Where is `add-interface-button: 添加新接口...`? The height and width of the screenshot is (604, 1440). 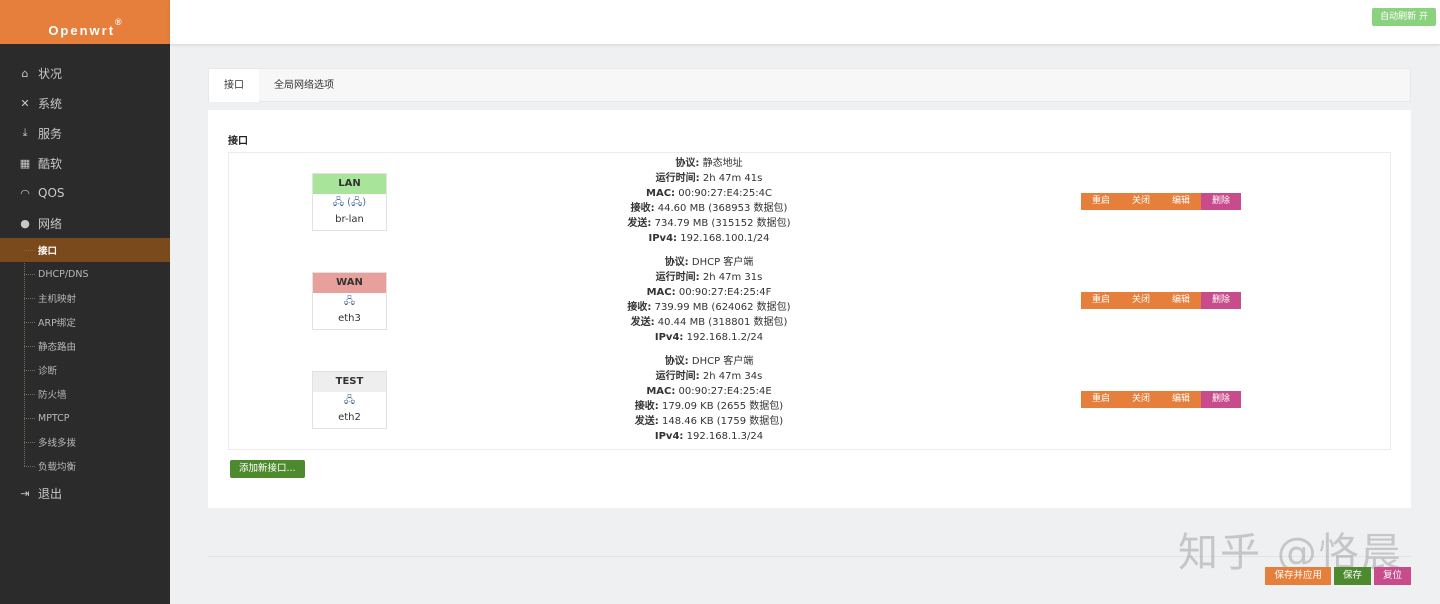 add-interface-button: 添加新接口... is located at coordinates (267, 469).